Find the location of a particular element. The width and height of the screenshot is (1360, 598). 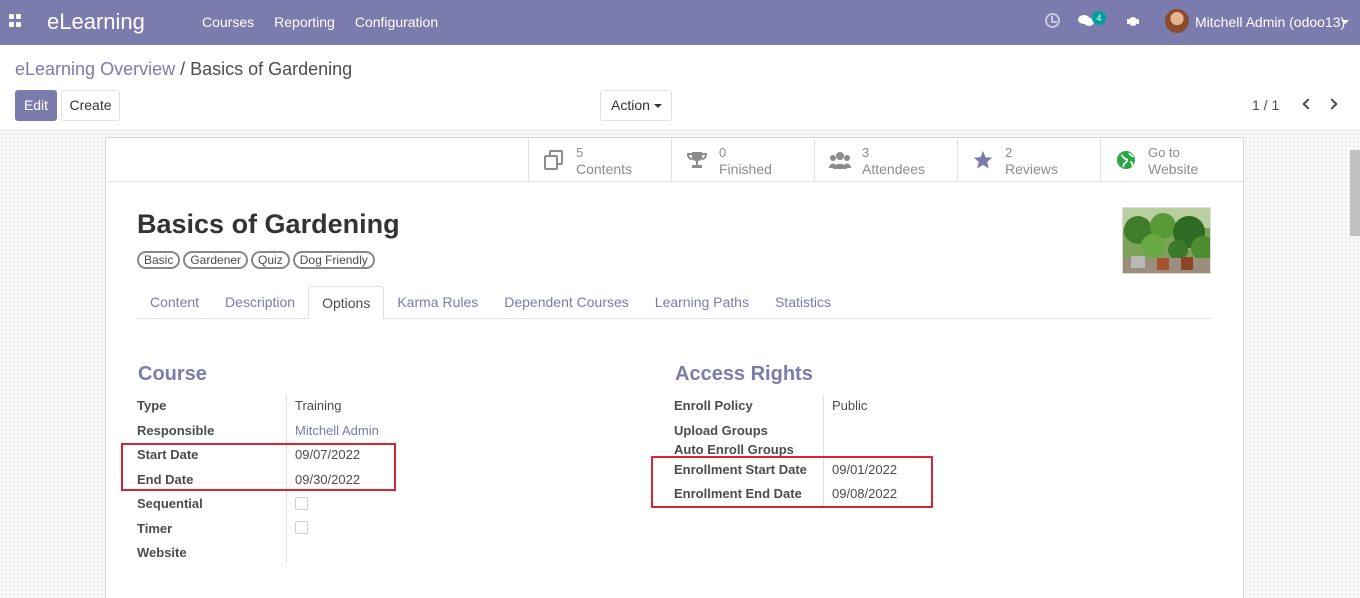

user-menu: Mitchell Admin (odoo13) is located at coordinates (1270, 22).